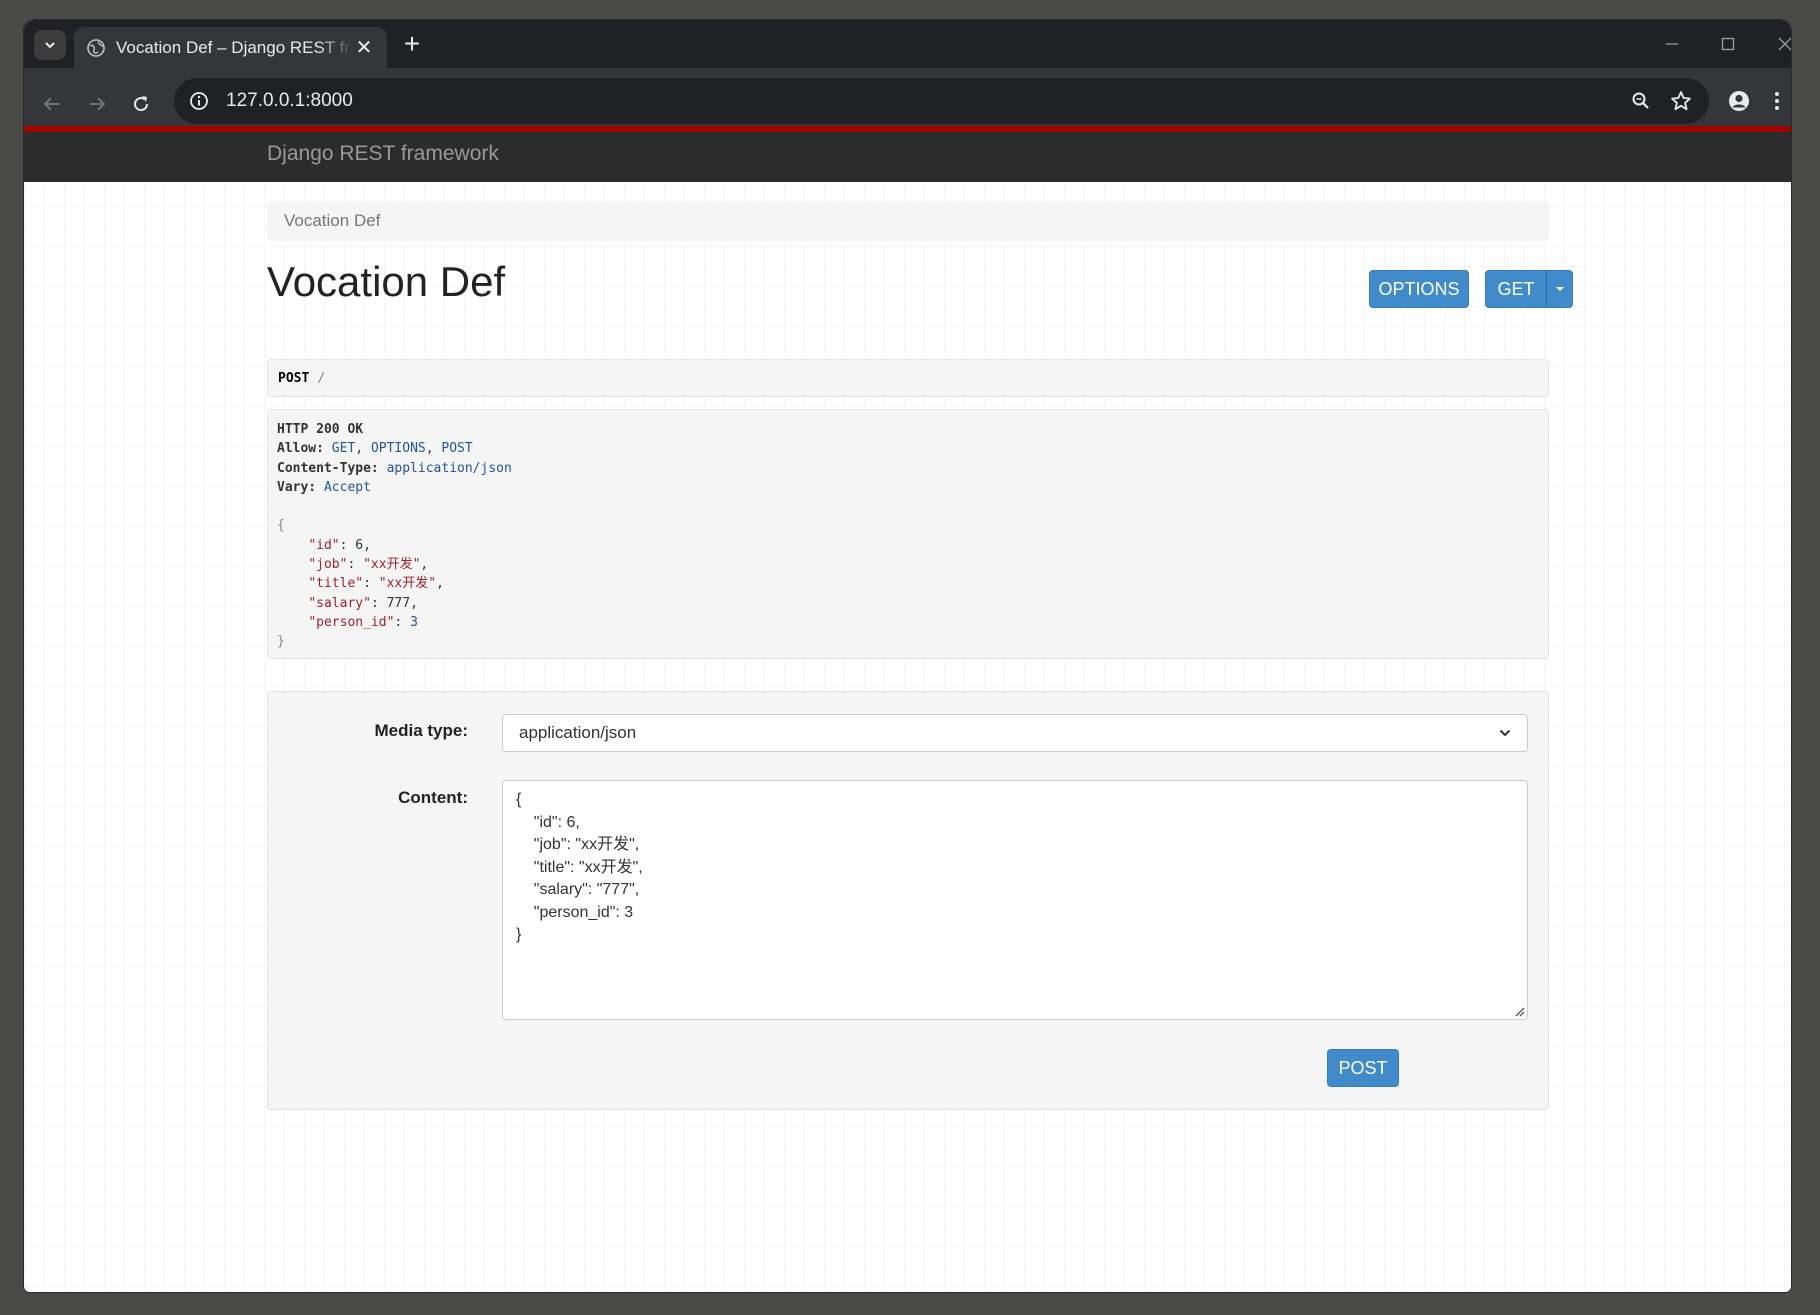 Image resolution: width=1820 pixels, height=1315 pixels. Describe the element at coordinates (386, 281) in the screenshot. I see `page-title: Vocation Def` at that location.